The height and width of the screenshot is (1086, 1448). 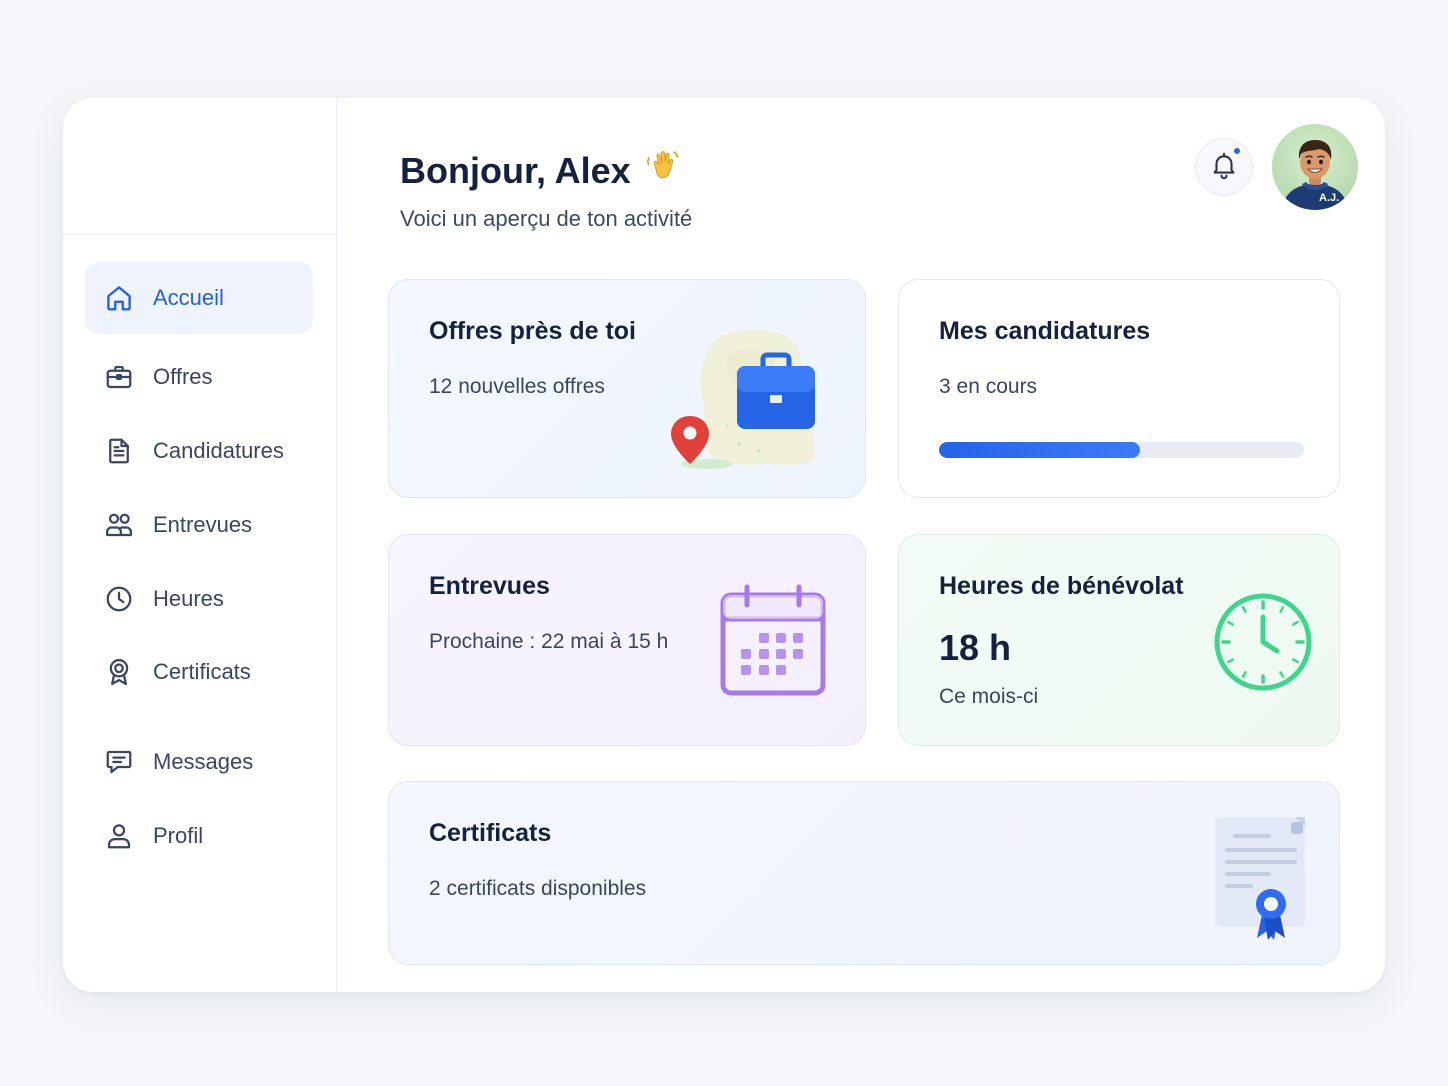 What do you see at coordinates (1329, 198) in the screenshot?
I see `avatar-initials: A.J.` at bounding box center [1329, 198].